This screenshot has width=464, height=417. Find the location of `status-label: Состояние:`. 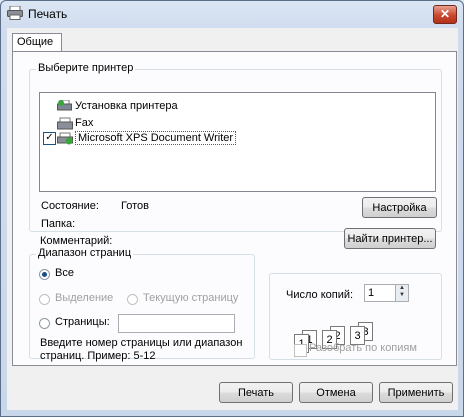

status-label: Состояние: is located at coordinates (70, 206).